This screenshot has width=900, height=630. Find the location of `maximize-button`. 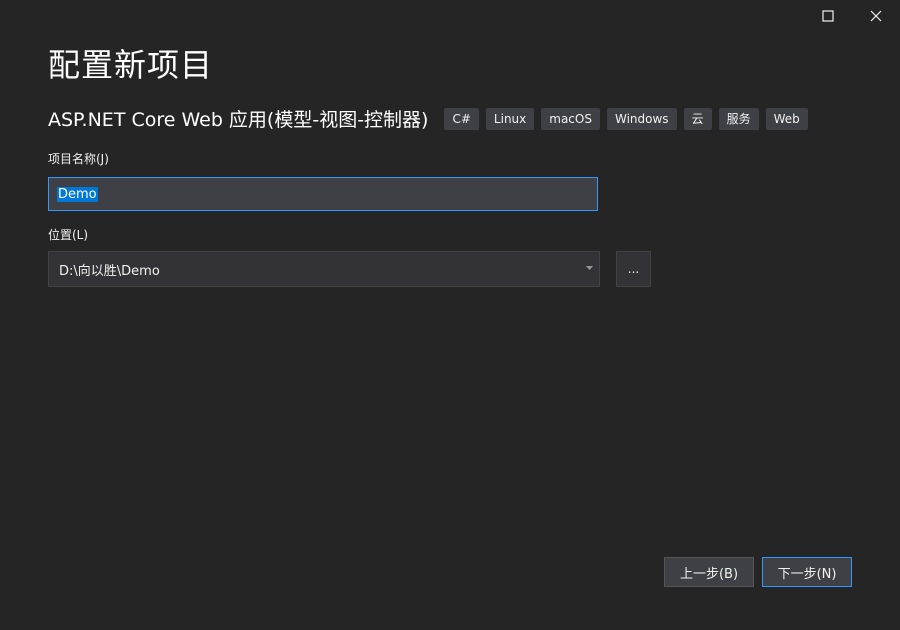

maximize-button is located at coordinates (828, 16).